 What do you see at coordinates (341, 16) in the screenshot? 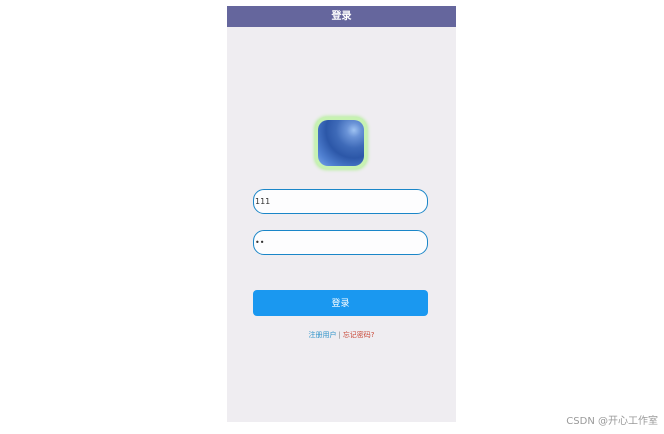
I see `page-title: 登录` at bounding box center [341, 16].